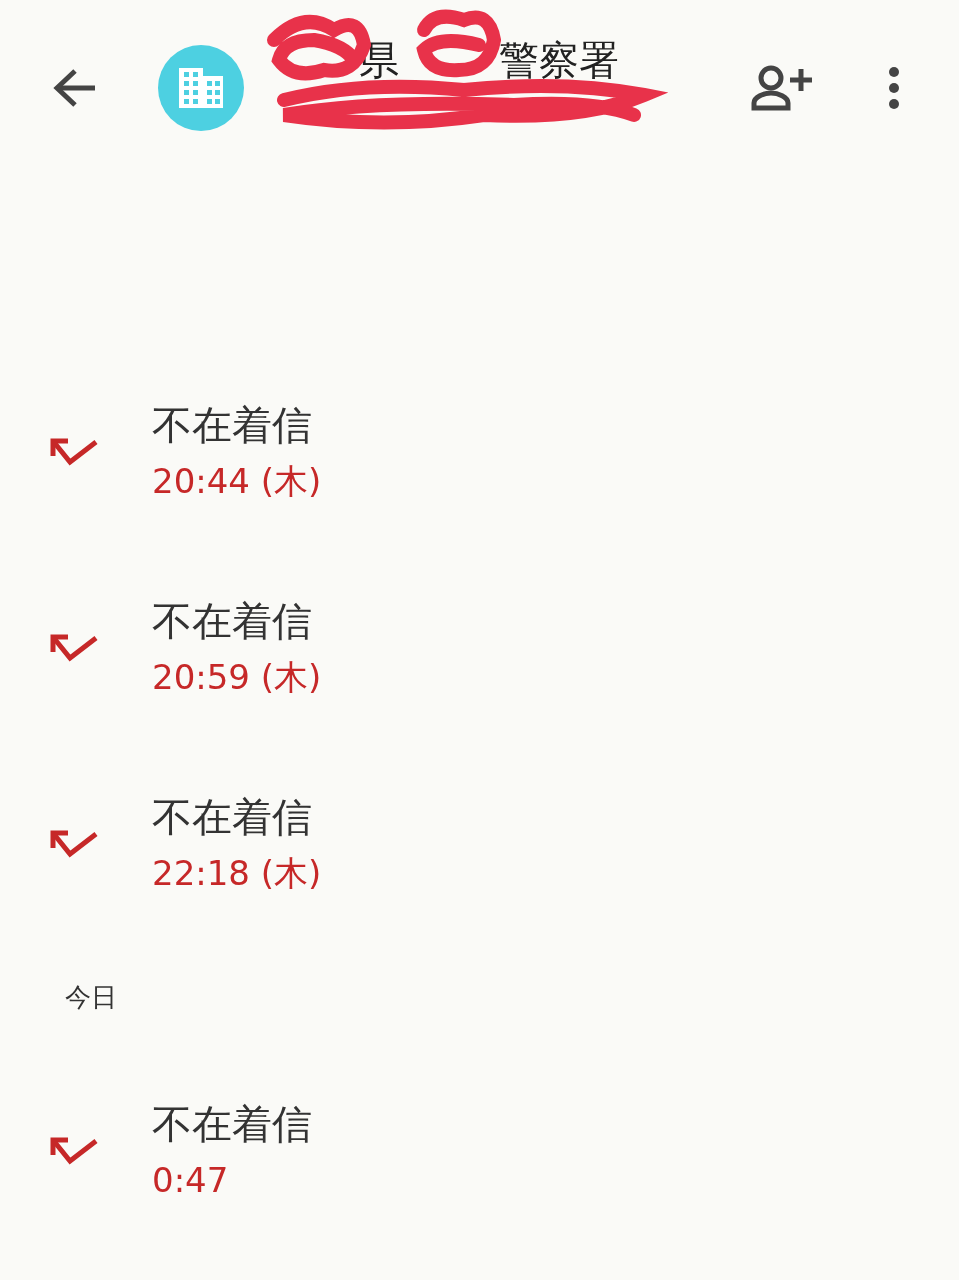 This screenshot has width=959, height=1280. I want to click on call-time: 20:59 (木), so click(237, 677).